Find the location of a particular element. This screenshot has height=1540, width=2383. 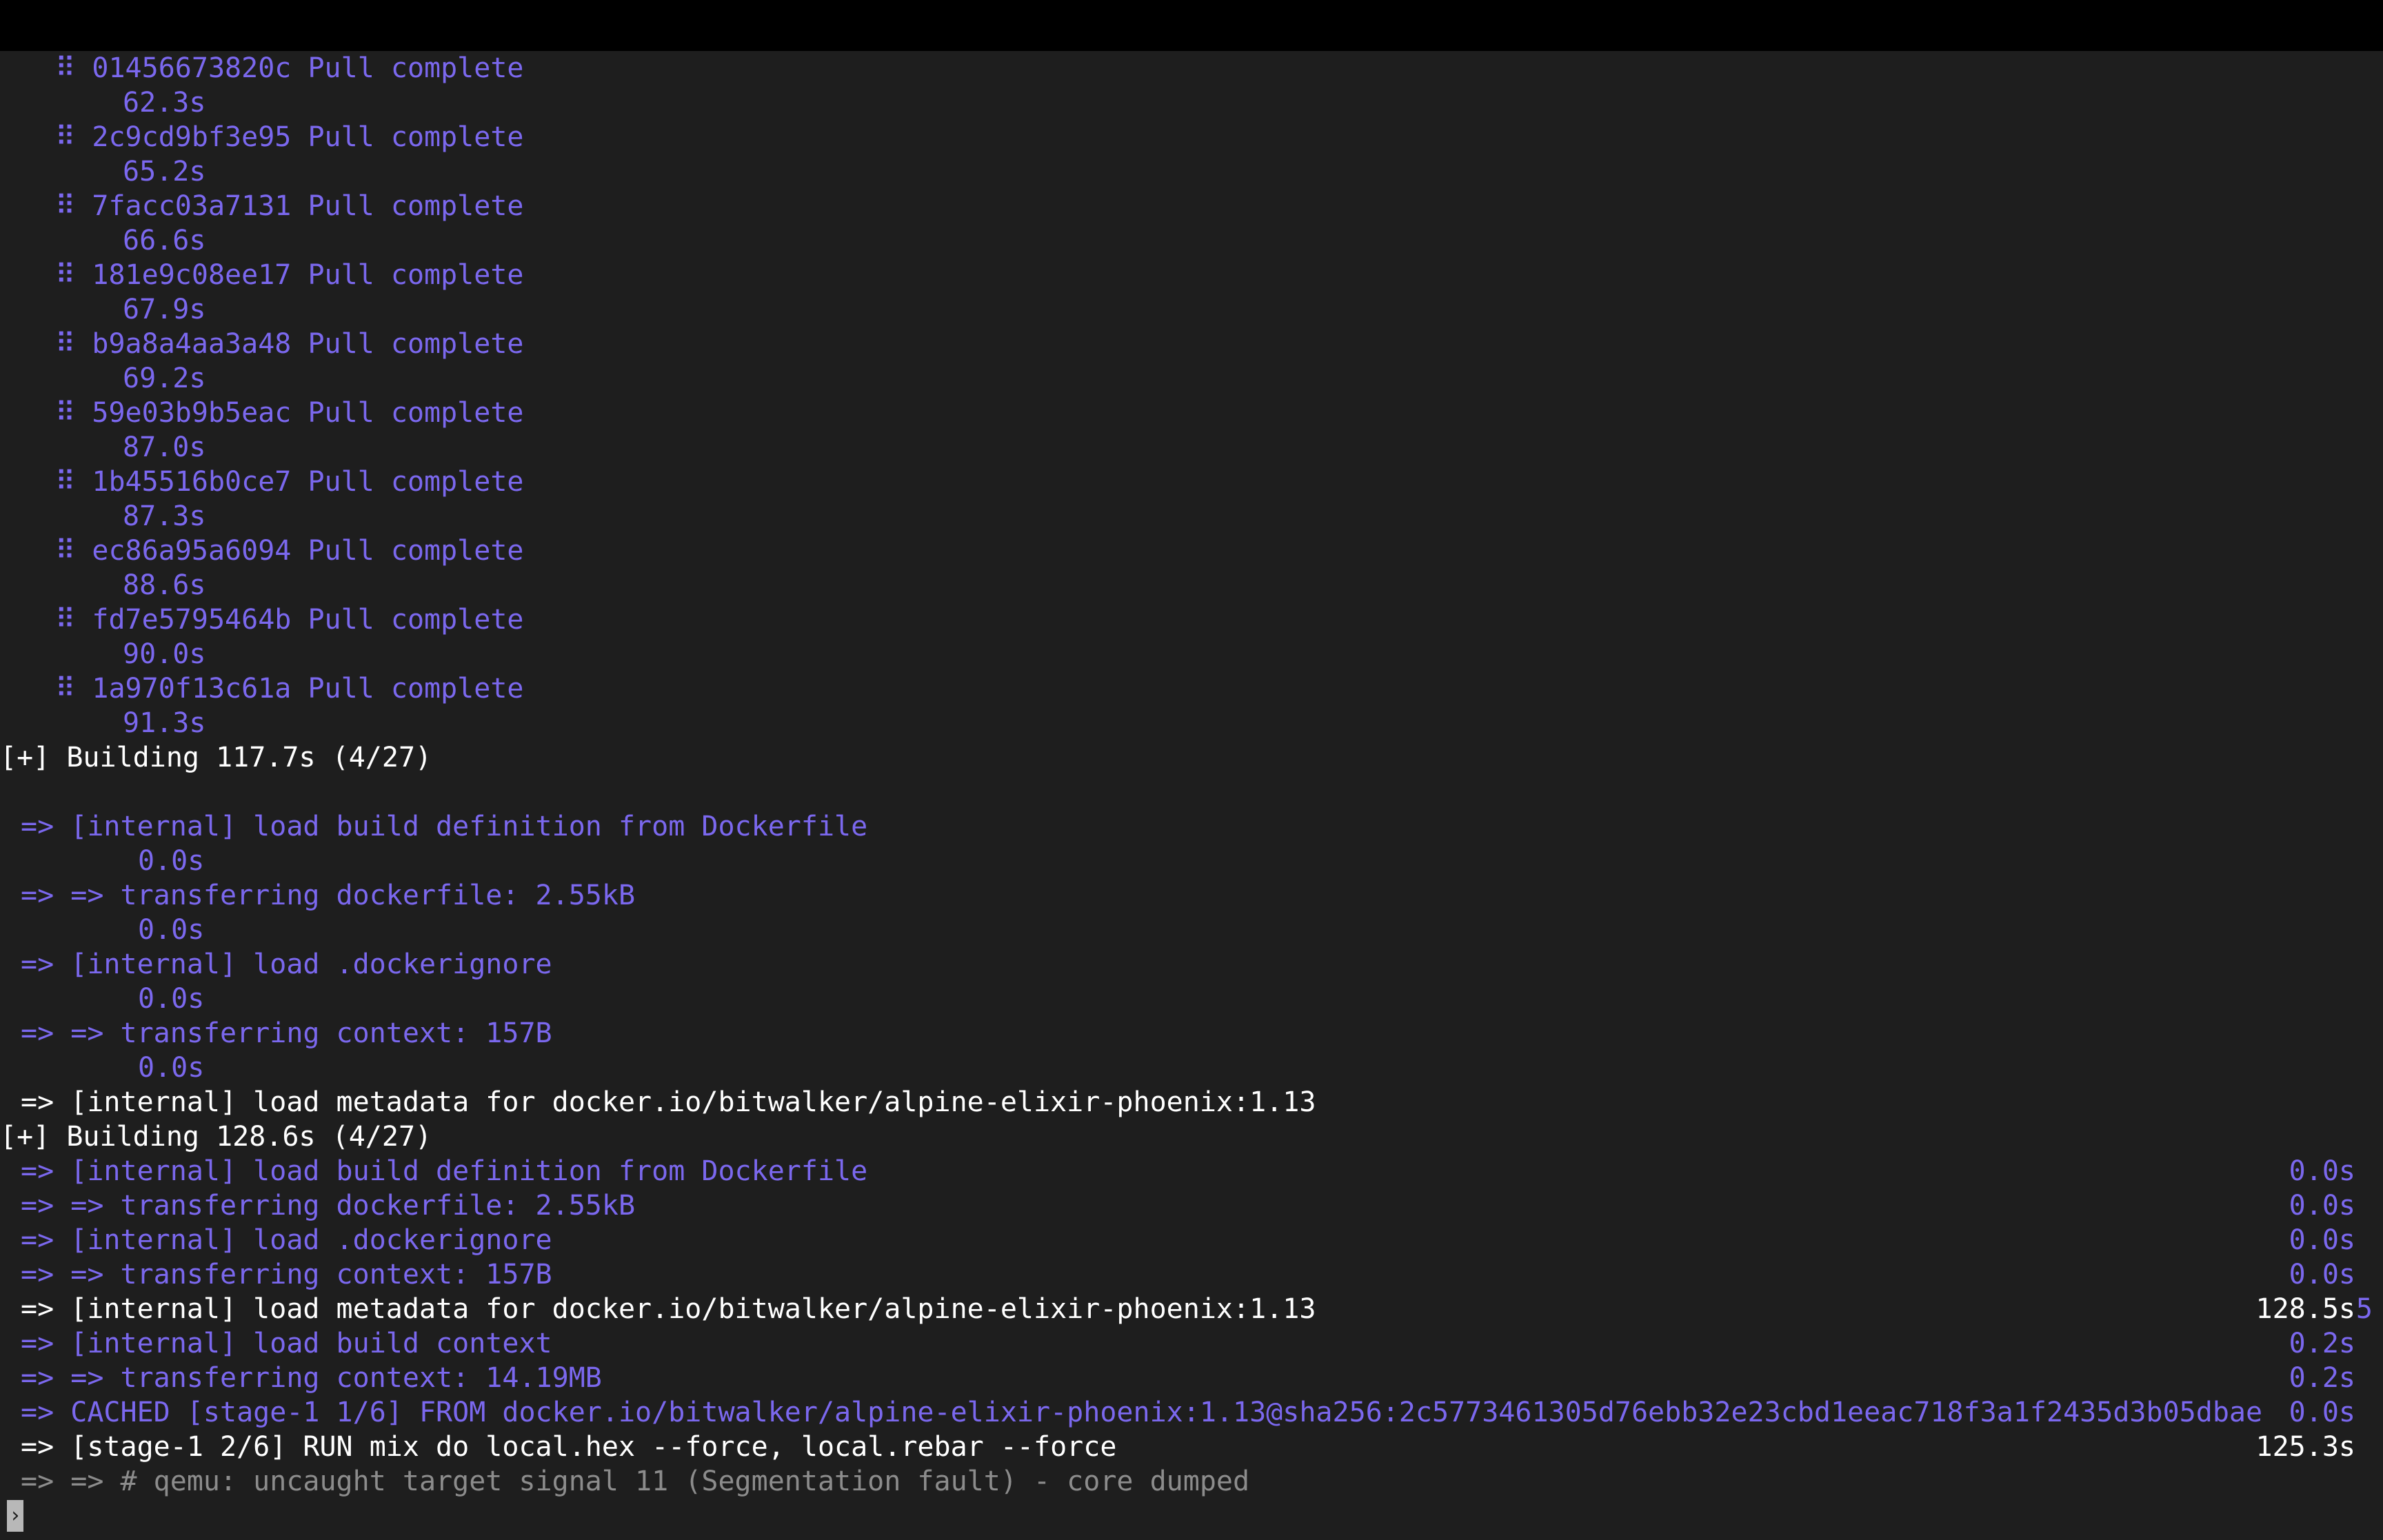

build-step-text: => [internal] load build context is located at coordinates (286, 1344).